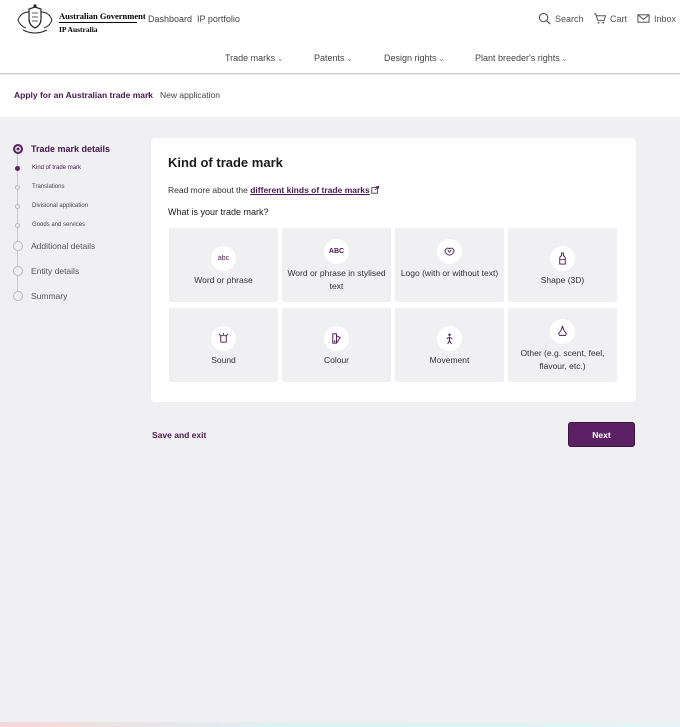 The image size is (680, 727). What do you see at coordinates (223, 280) in the screenshot?
I see `option-label: Word or phrase` at bounding box center [223, 280].